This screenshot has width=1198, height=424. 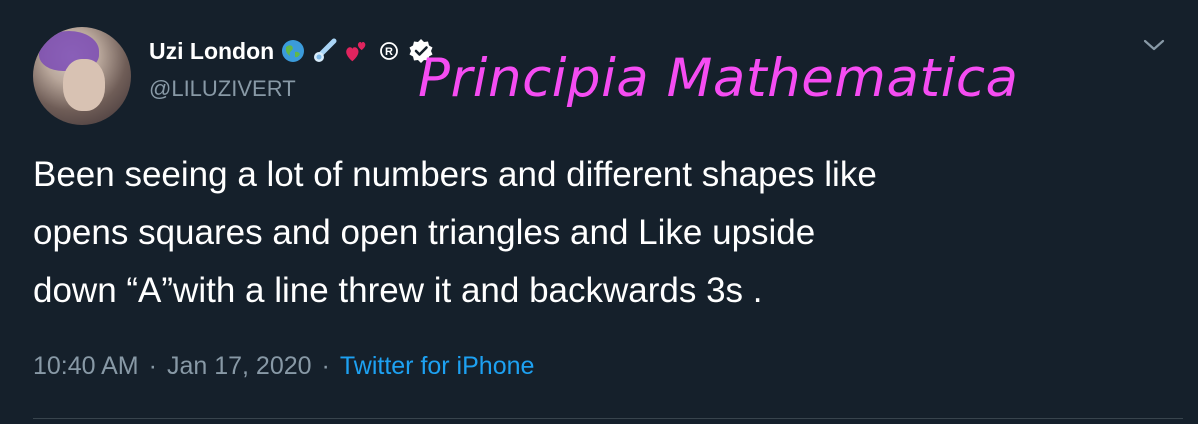 I want to click on globe-icon, so click(x=293, y=51).